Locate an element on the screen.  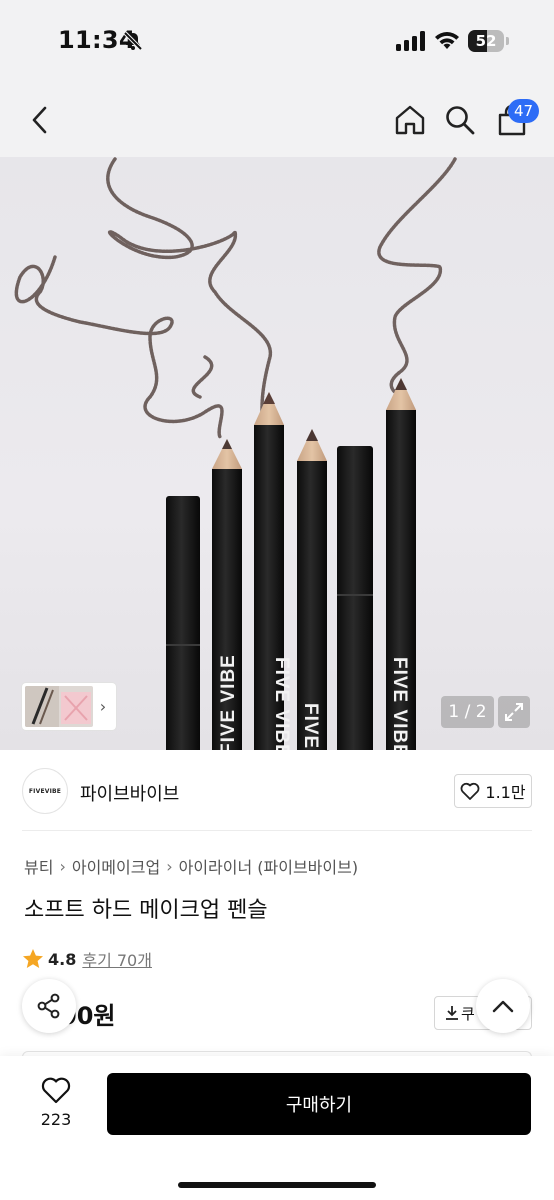
breadcrumb: 뷰티 › 아이메이크업 › 아이라이너 (파이브바이브) is located at coordinates (191, 866).